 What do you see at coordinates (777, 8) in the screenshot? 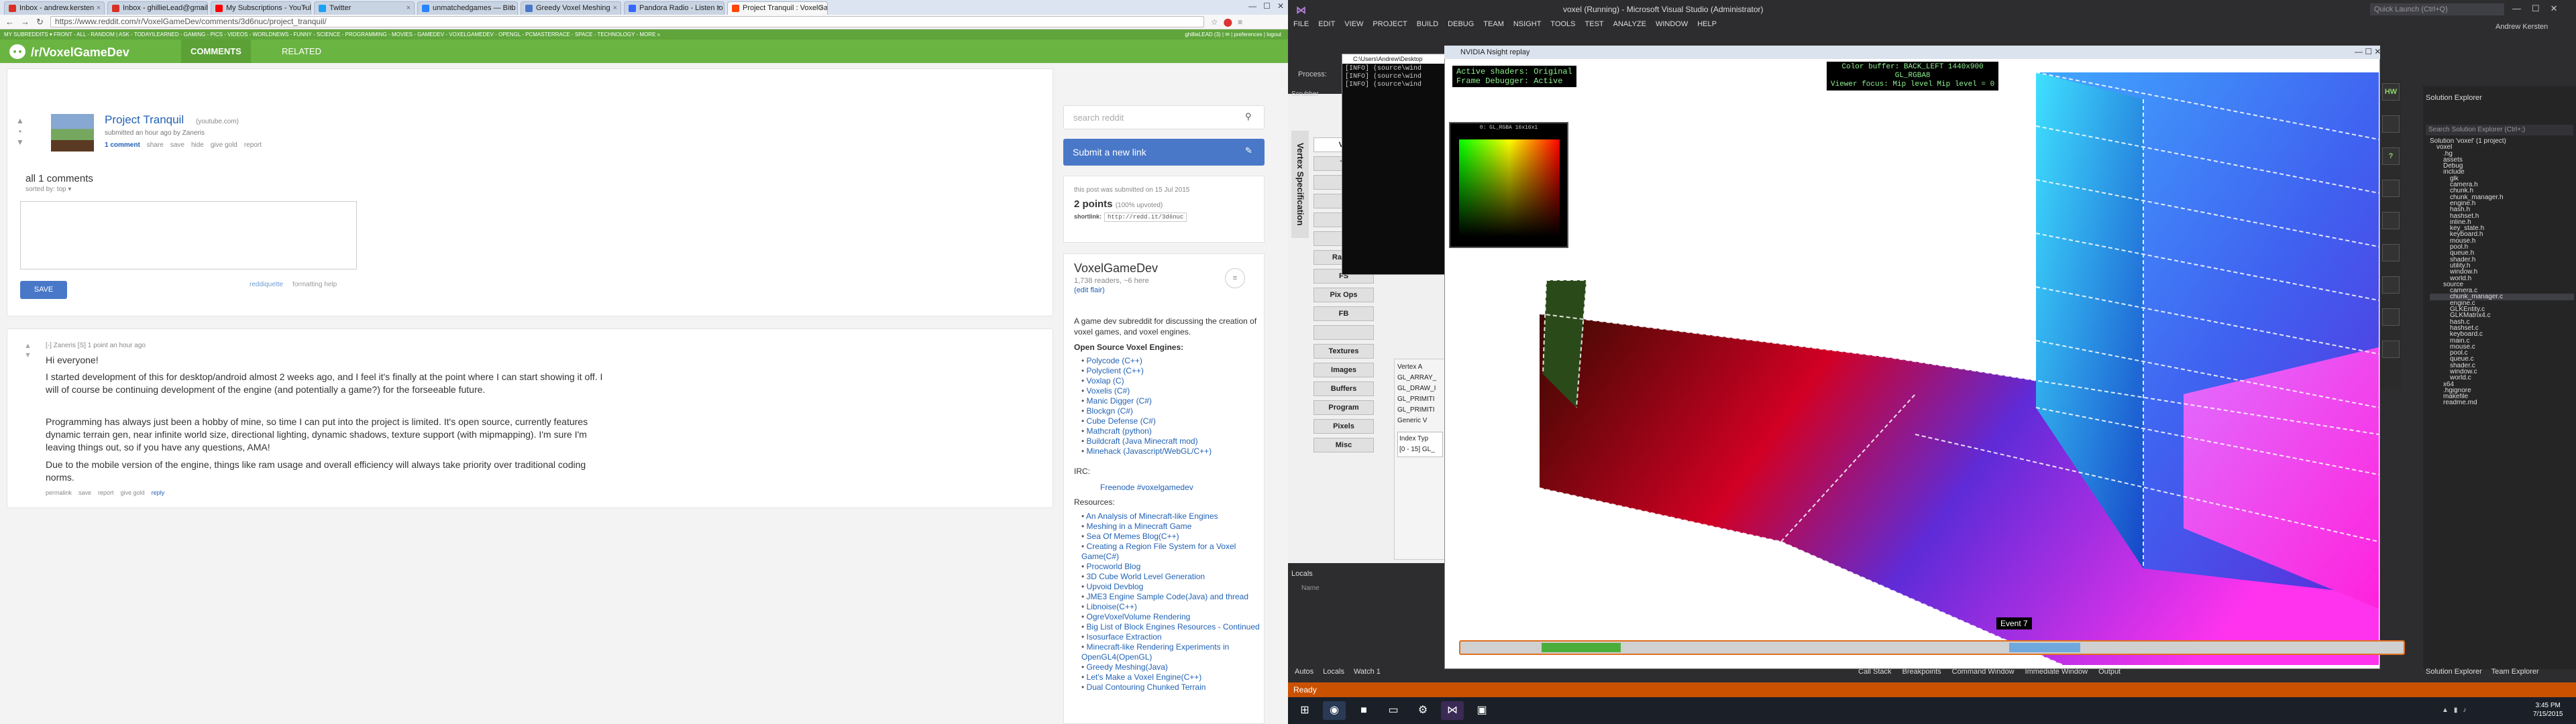
I see `browser-tab: Project Tranquil : VoxelGa ×` at bounding box center [777, 8].